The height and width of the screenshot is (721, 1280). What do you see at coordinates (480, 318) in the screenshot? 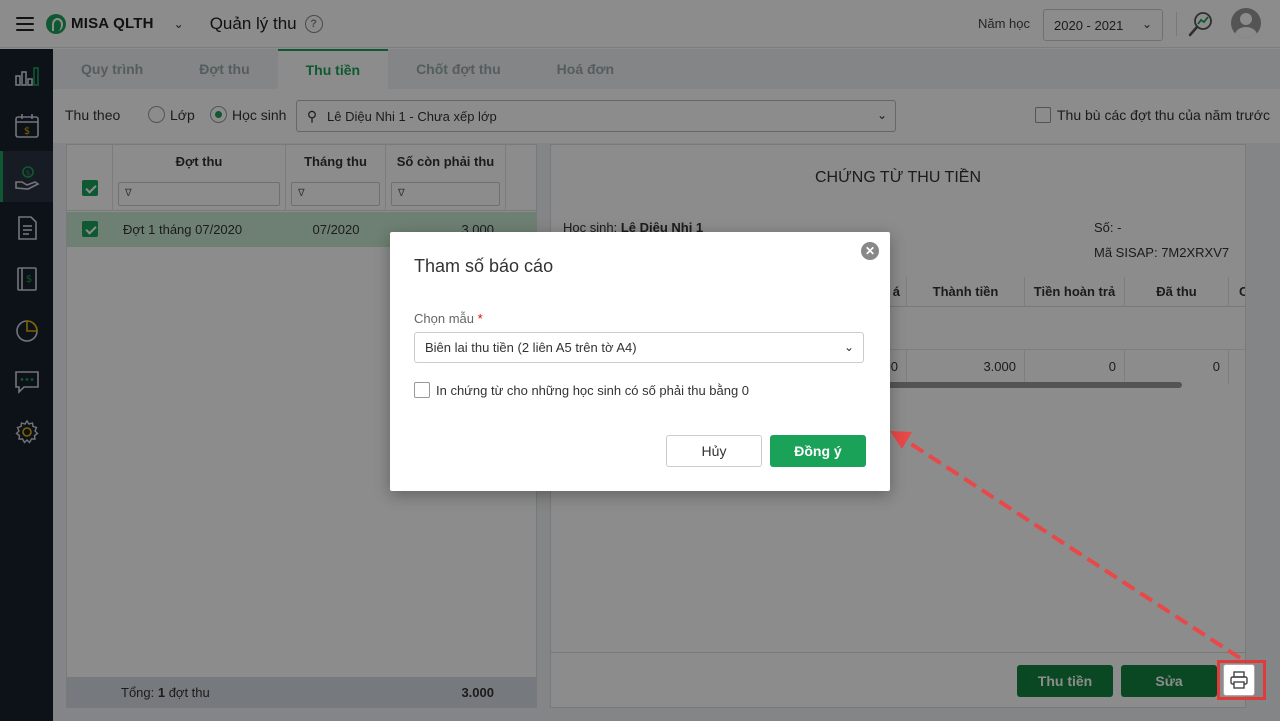
I see `required-mark: *` at bounding box center [480, 318].